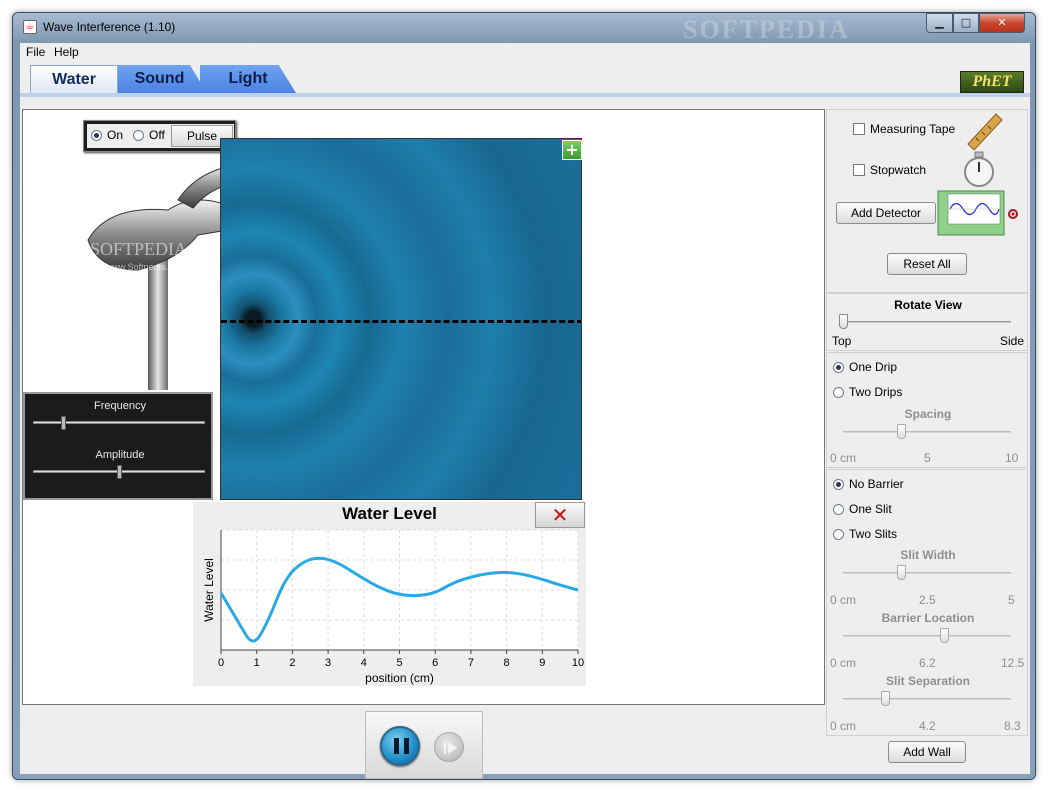  Describe the element at coordinates (435, 663) in the screenshot. I see `x-tick-label: 6` at that location.